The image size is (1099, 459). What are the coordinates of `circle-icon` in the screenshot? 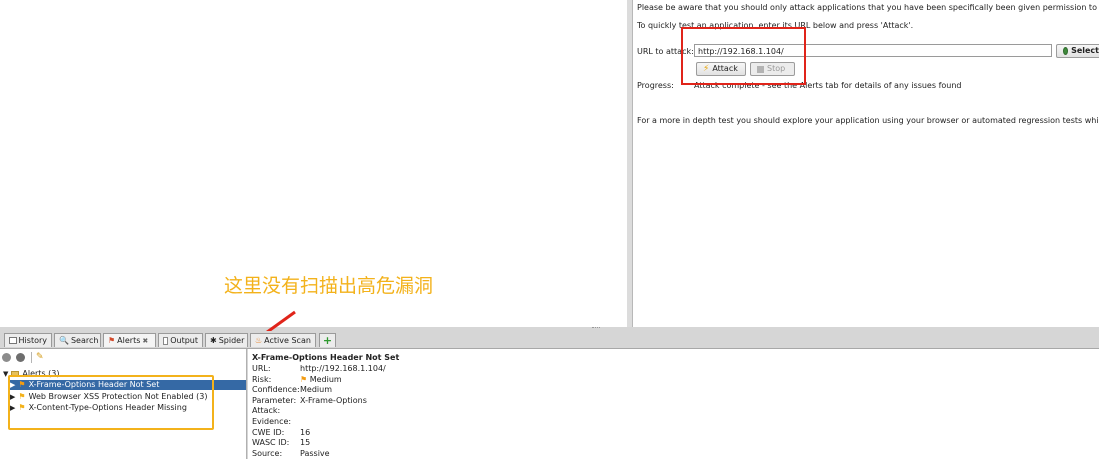 It's located at (6, 357).